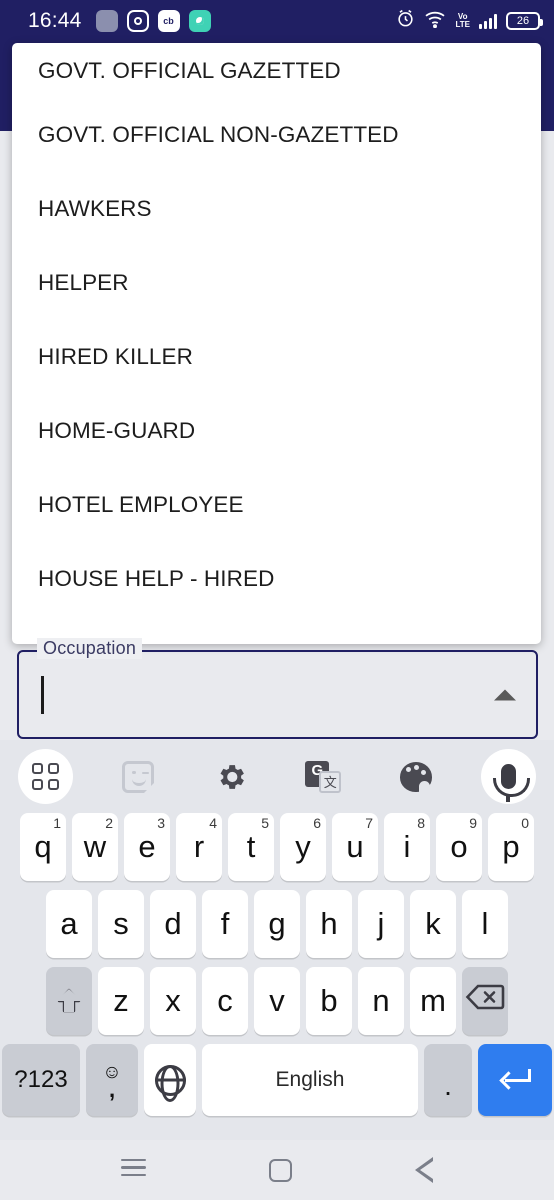 This screenshot has width=554, height=1200. What do you see at coordinates (199, 21) in the screenshot?
I see `chat-app-icon` at bounding box center [199, 21].